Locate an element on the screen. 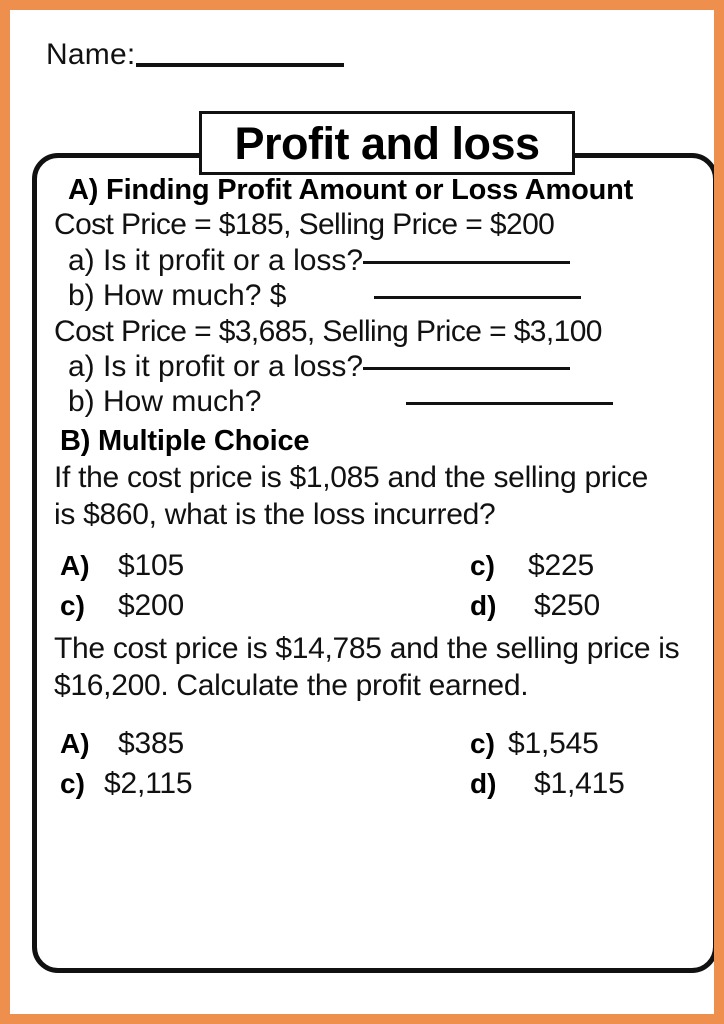 The image size is (724, 1024). mc2-option-b-value: $1,545 is located at coordinates (553, 743).